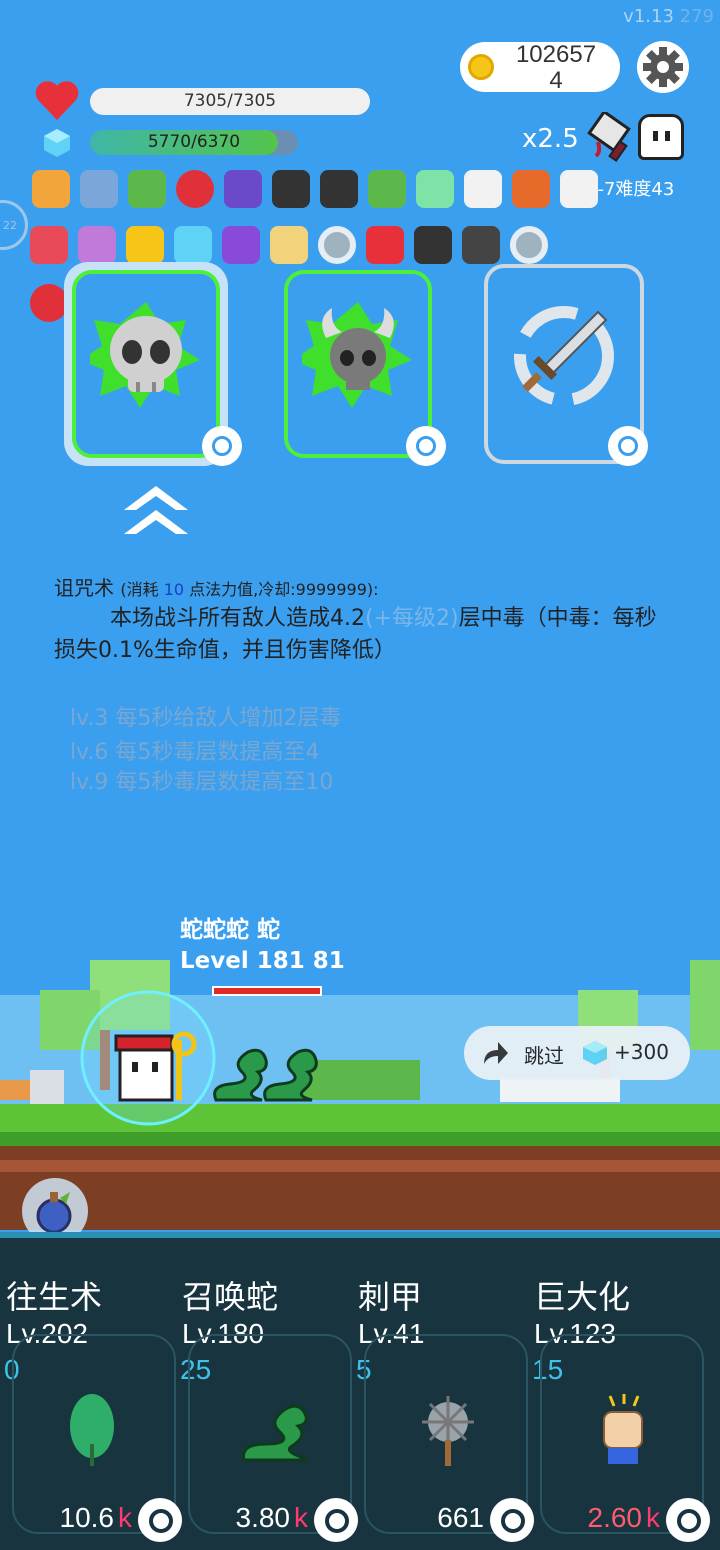 The height and width of the screenshot is (1550, 720). What do you see at coordinates (57, 100) in the screenshot?
I see `heart-icon` at bounding box center [57, 100].